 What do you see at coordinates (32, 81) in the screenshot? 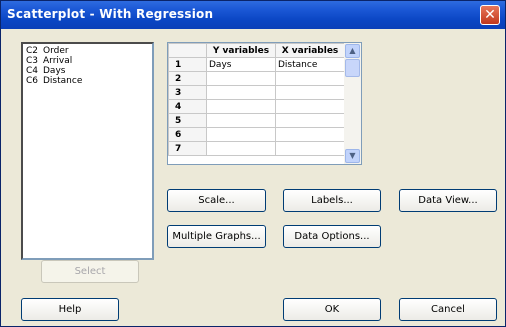
I see `variable-column-id: C6` at bounding box center [32, 81].